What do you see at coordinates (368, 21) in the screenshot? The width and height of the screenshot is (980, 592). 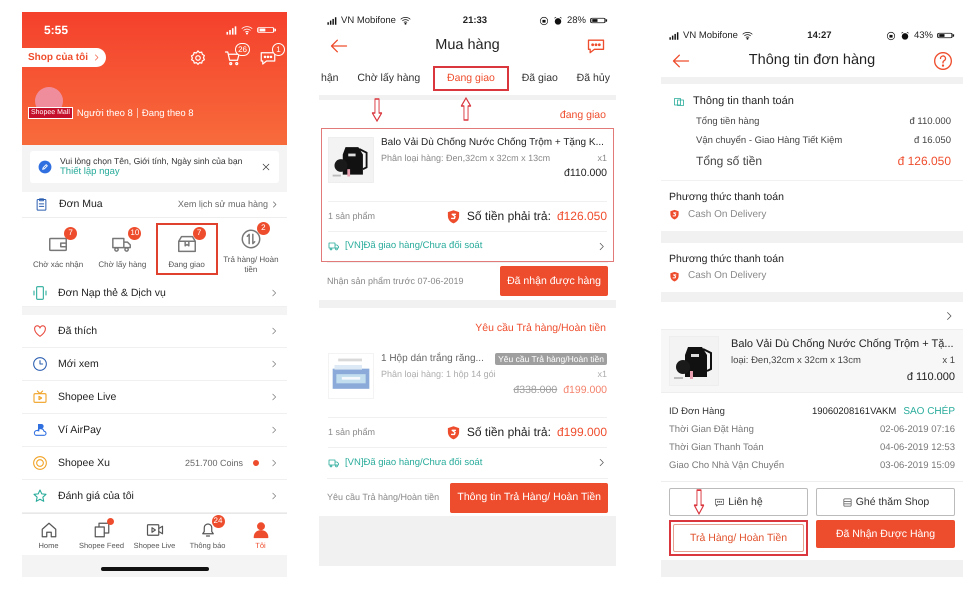 I see `carrier-name: VN Mobifone` at bounding box center [368, 21].